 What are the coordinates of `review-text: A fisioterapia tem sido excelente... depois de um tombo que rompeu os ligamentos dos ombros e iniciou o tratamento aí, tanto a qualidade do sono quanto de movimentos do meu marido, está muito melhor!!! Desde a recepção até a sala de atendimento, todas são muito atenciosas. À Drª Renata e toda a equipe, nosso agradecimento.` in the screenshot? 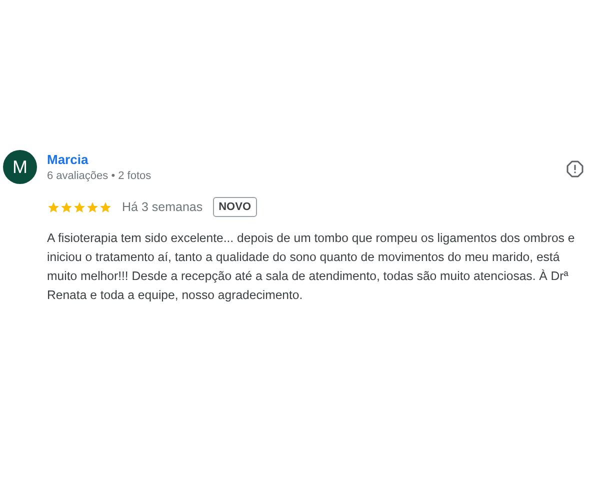 It's located at (311, 267).